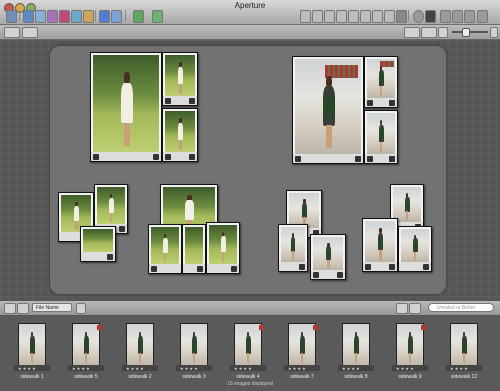  Describe the element at coordinates (86, 352) in the screenshot. I see `filmstrip-thumbnail: ★ ★ ★ ★ sidewalk 5` at that location.